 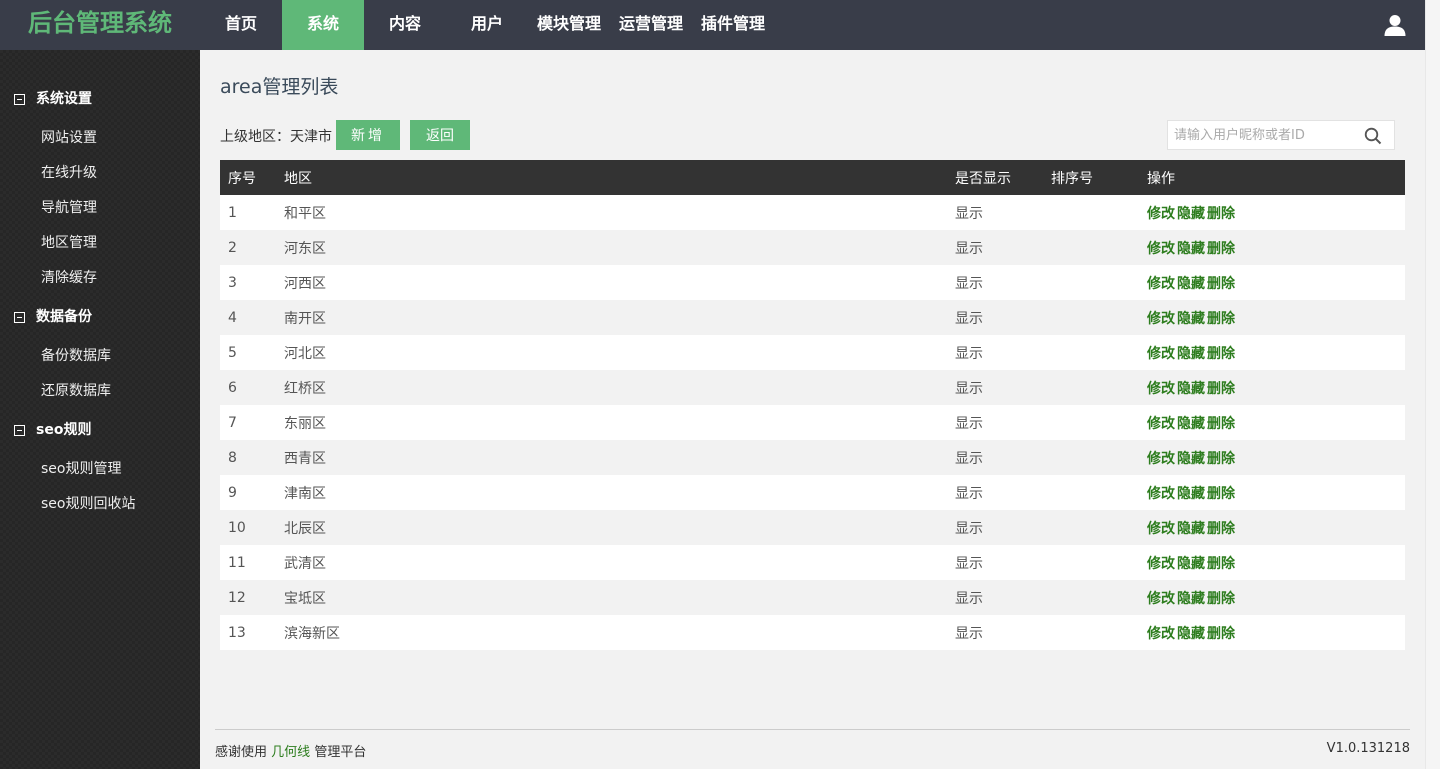 What do you see at coordinates (440, 135) in the screenshot?
I see `back-button: 返回` at bounding box center [440, 135].